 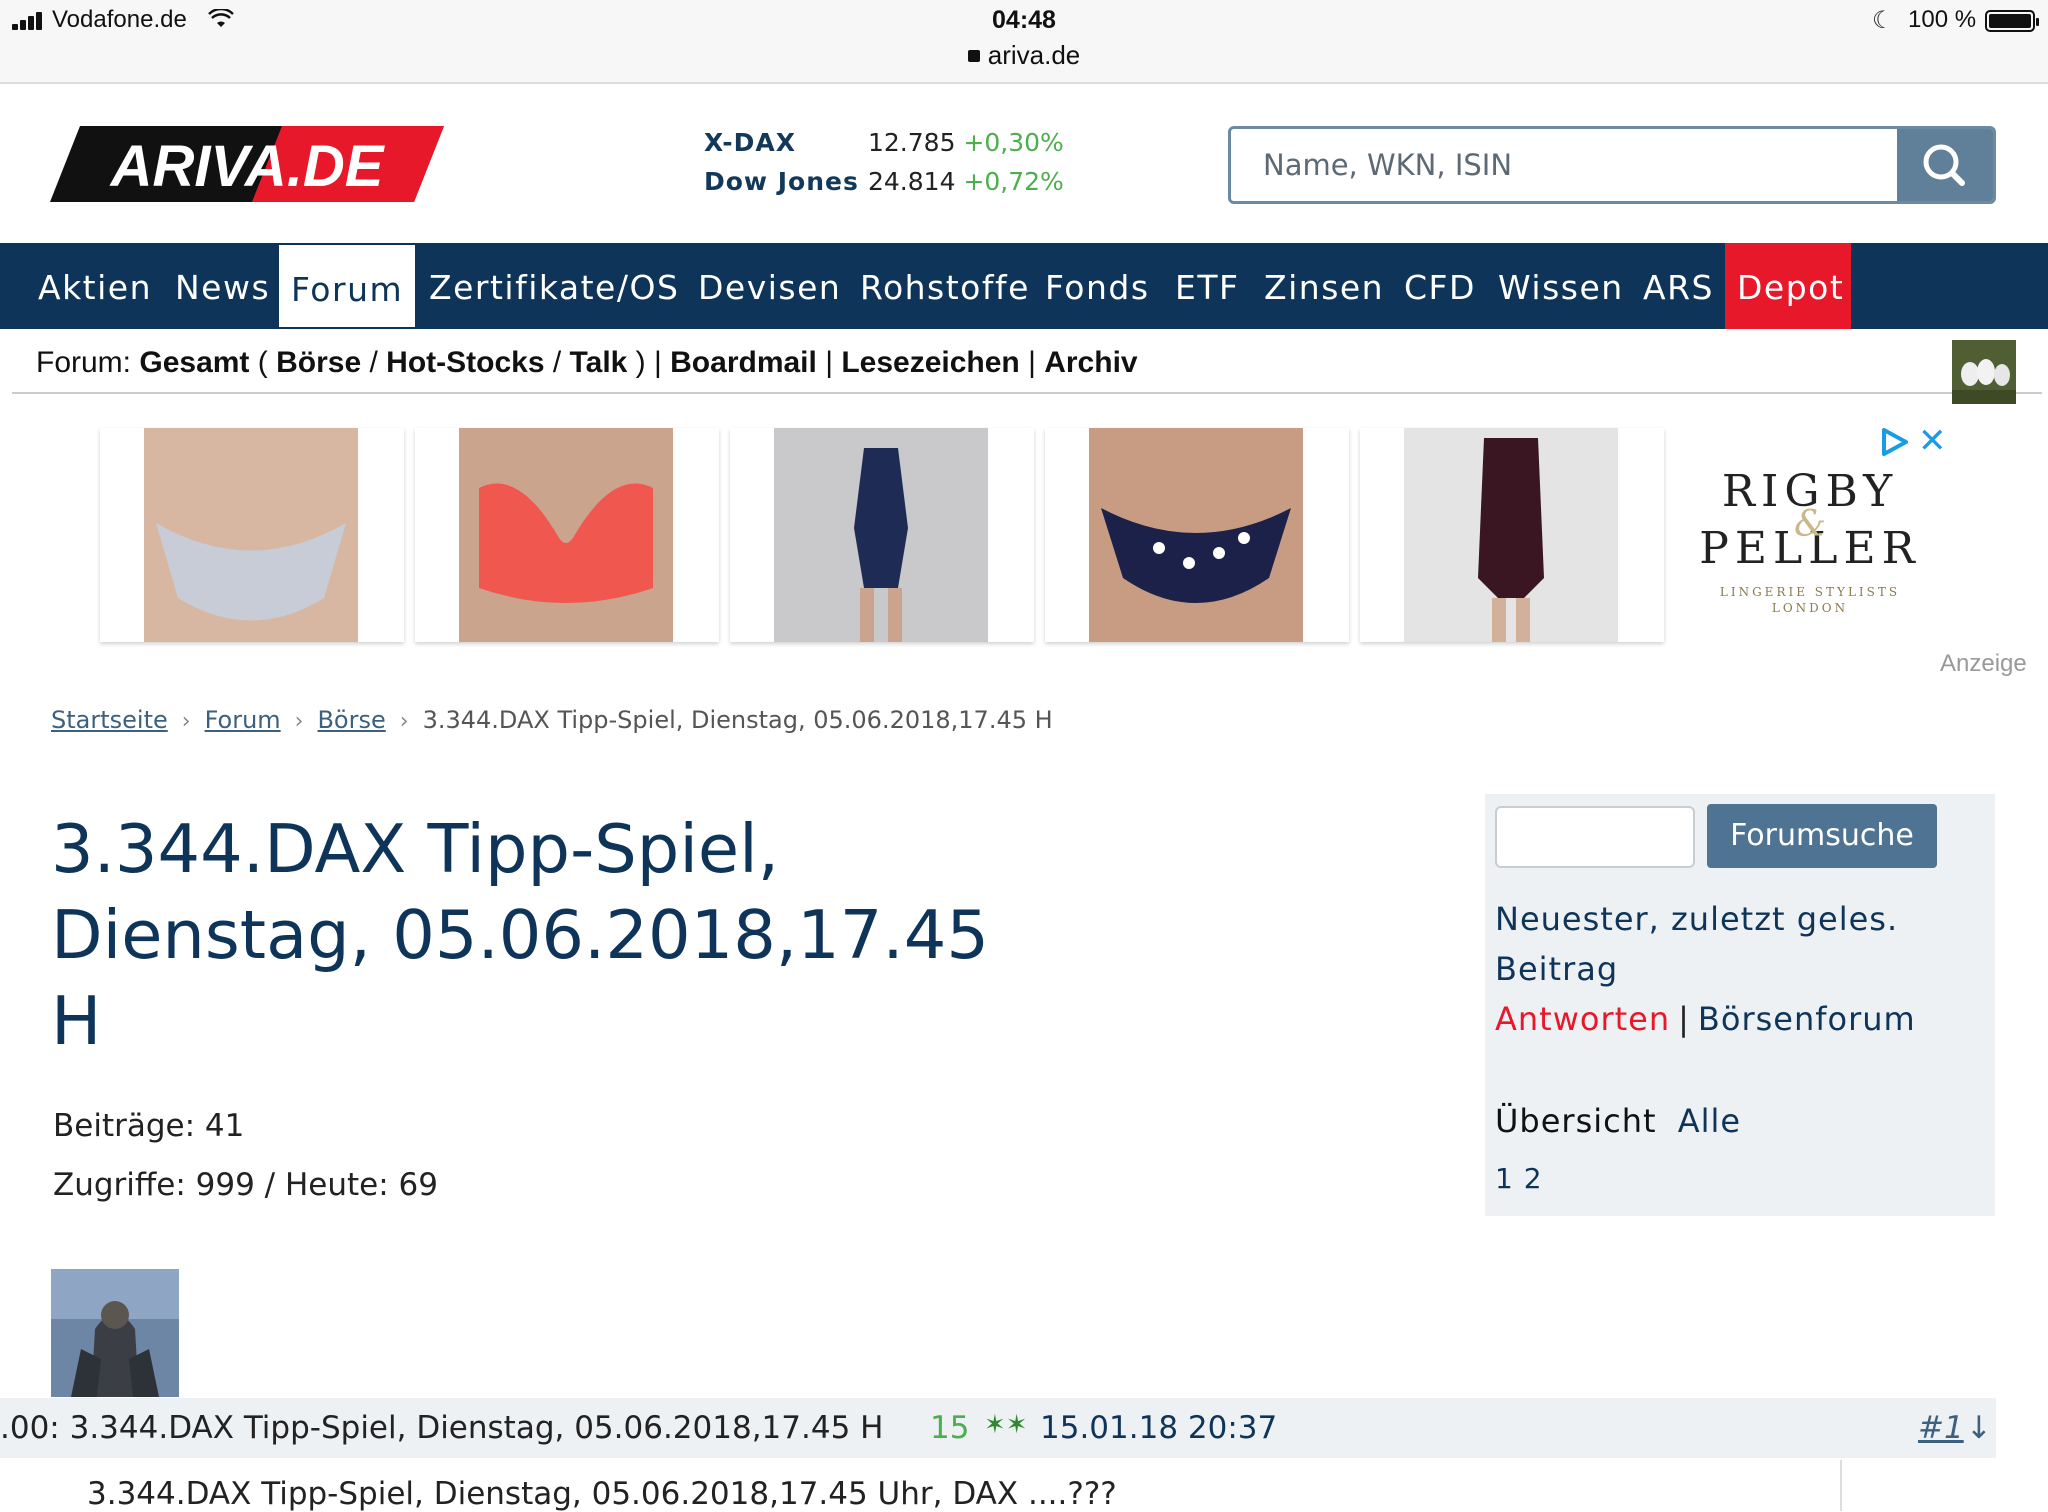 What do you see at coordinates (1006, 1425) in the screenshot?
I see `stars-icon: ✶✶` at bounding box center [1006, 1425].